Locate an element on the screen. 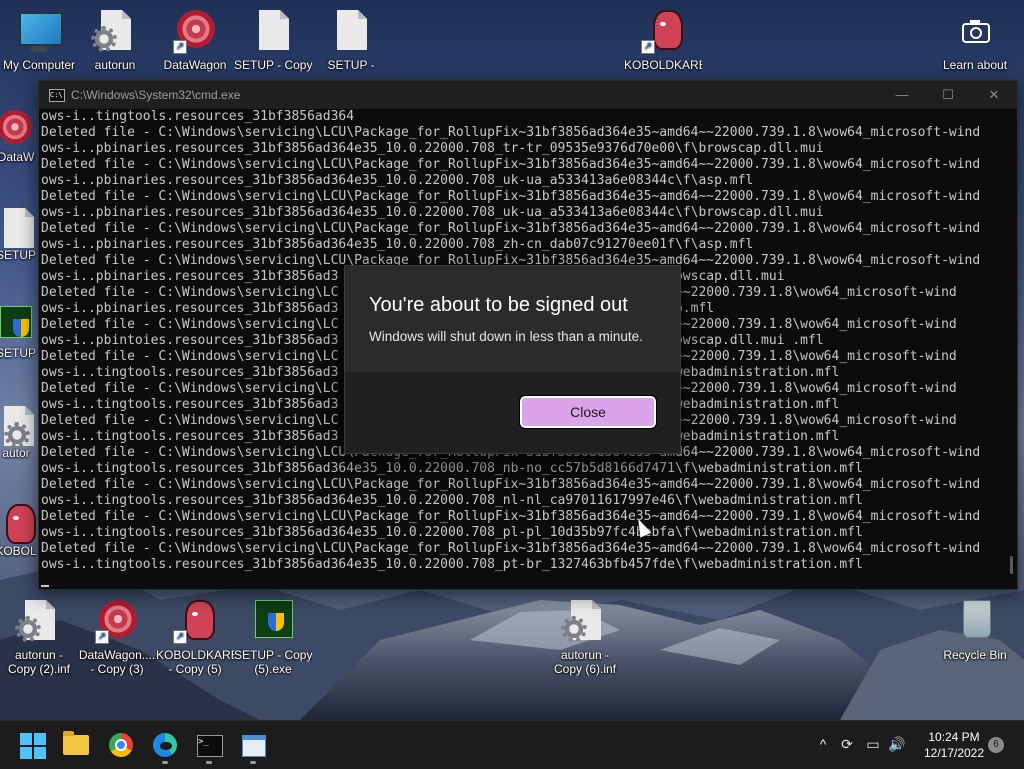 The image size is (1024, 769). desktop-icon-koboldkare: ↗ KOBOLDKARE is located at coordinates (663, 40).